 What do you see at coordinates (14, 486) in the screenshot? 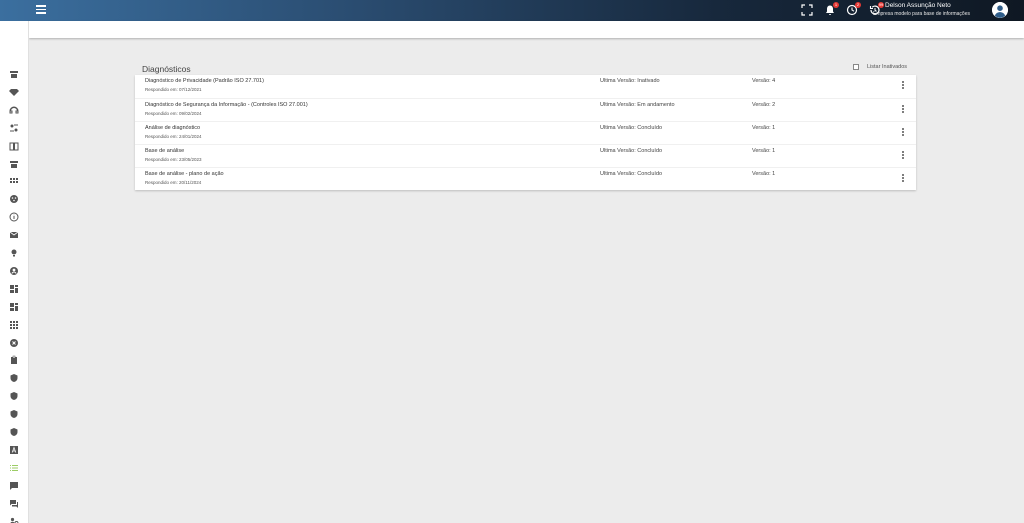
I see `chat-icon` at bounding box center [14, 486].